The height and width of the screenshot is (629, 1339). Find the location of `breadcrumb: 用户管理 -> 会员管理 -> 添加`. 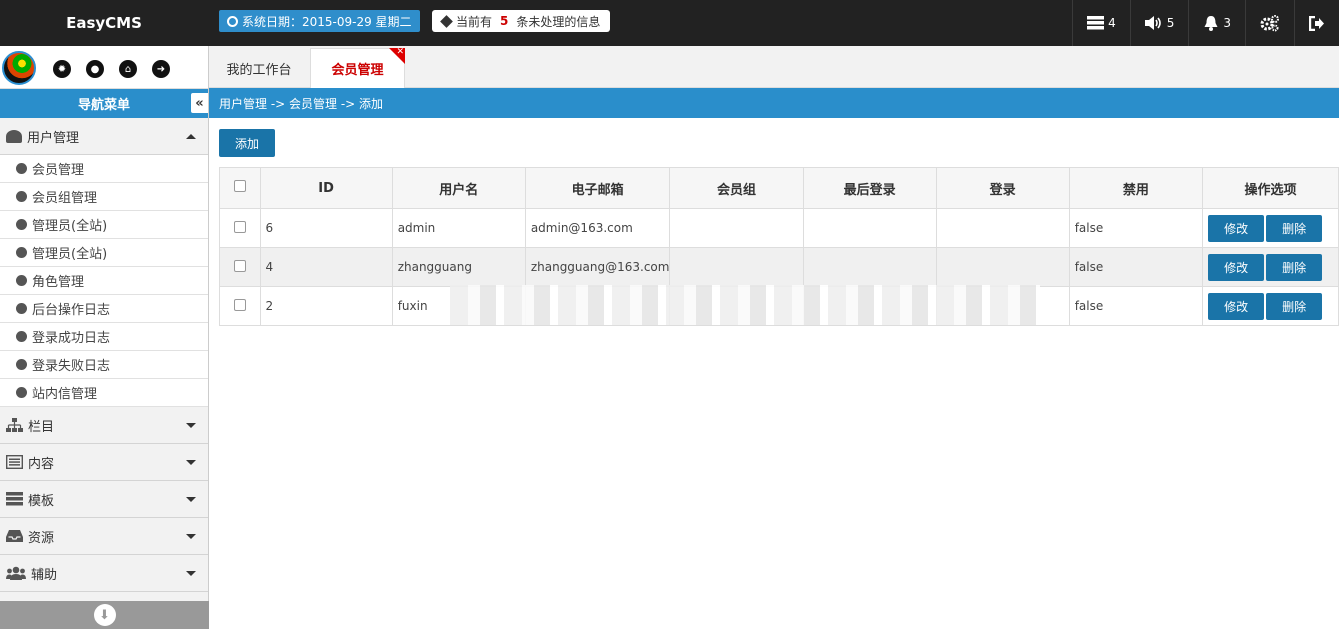

breadcrumb: 用户管理 -> 会员管理 -> 添加 is located at coordinates (774, 103).